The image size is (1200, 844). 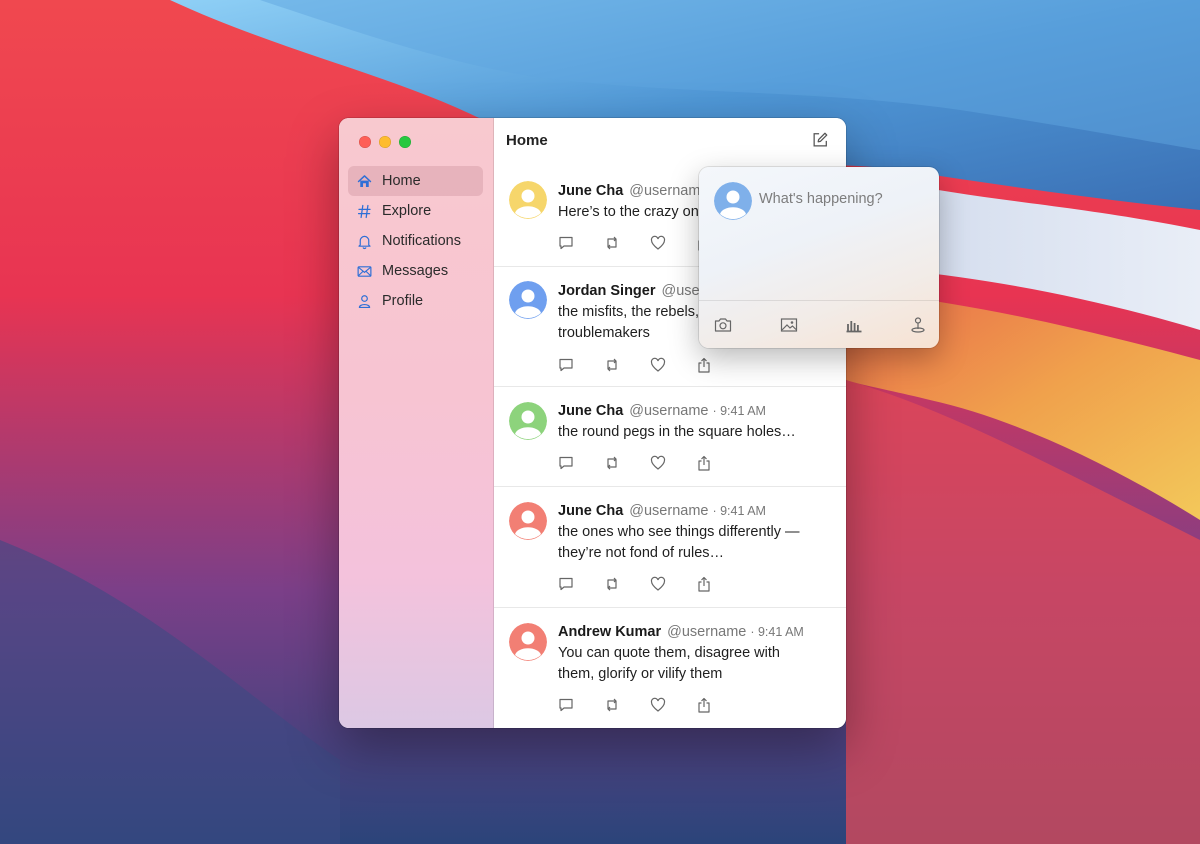 What do you see at coordinates (527, 140) in the screenshot?
I see `page-title: Home` at bounding box center [527, 140].